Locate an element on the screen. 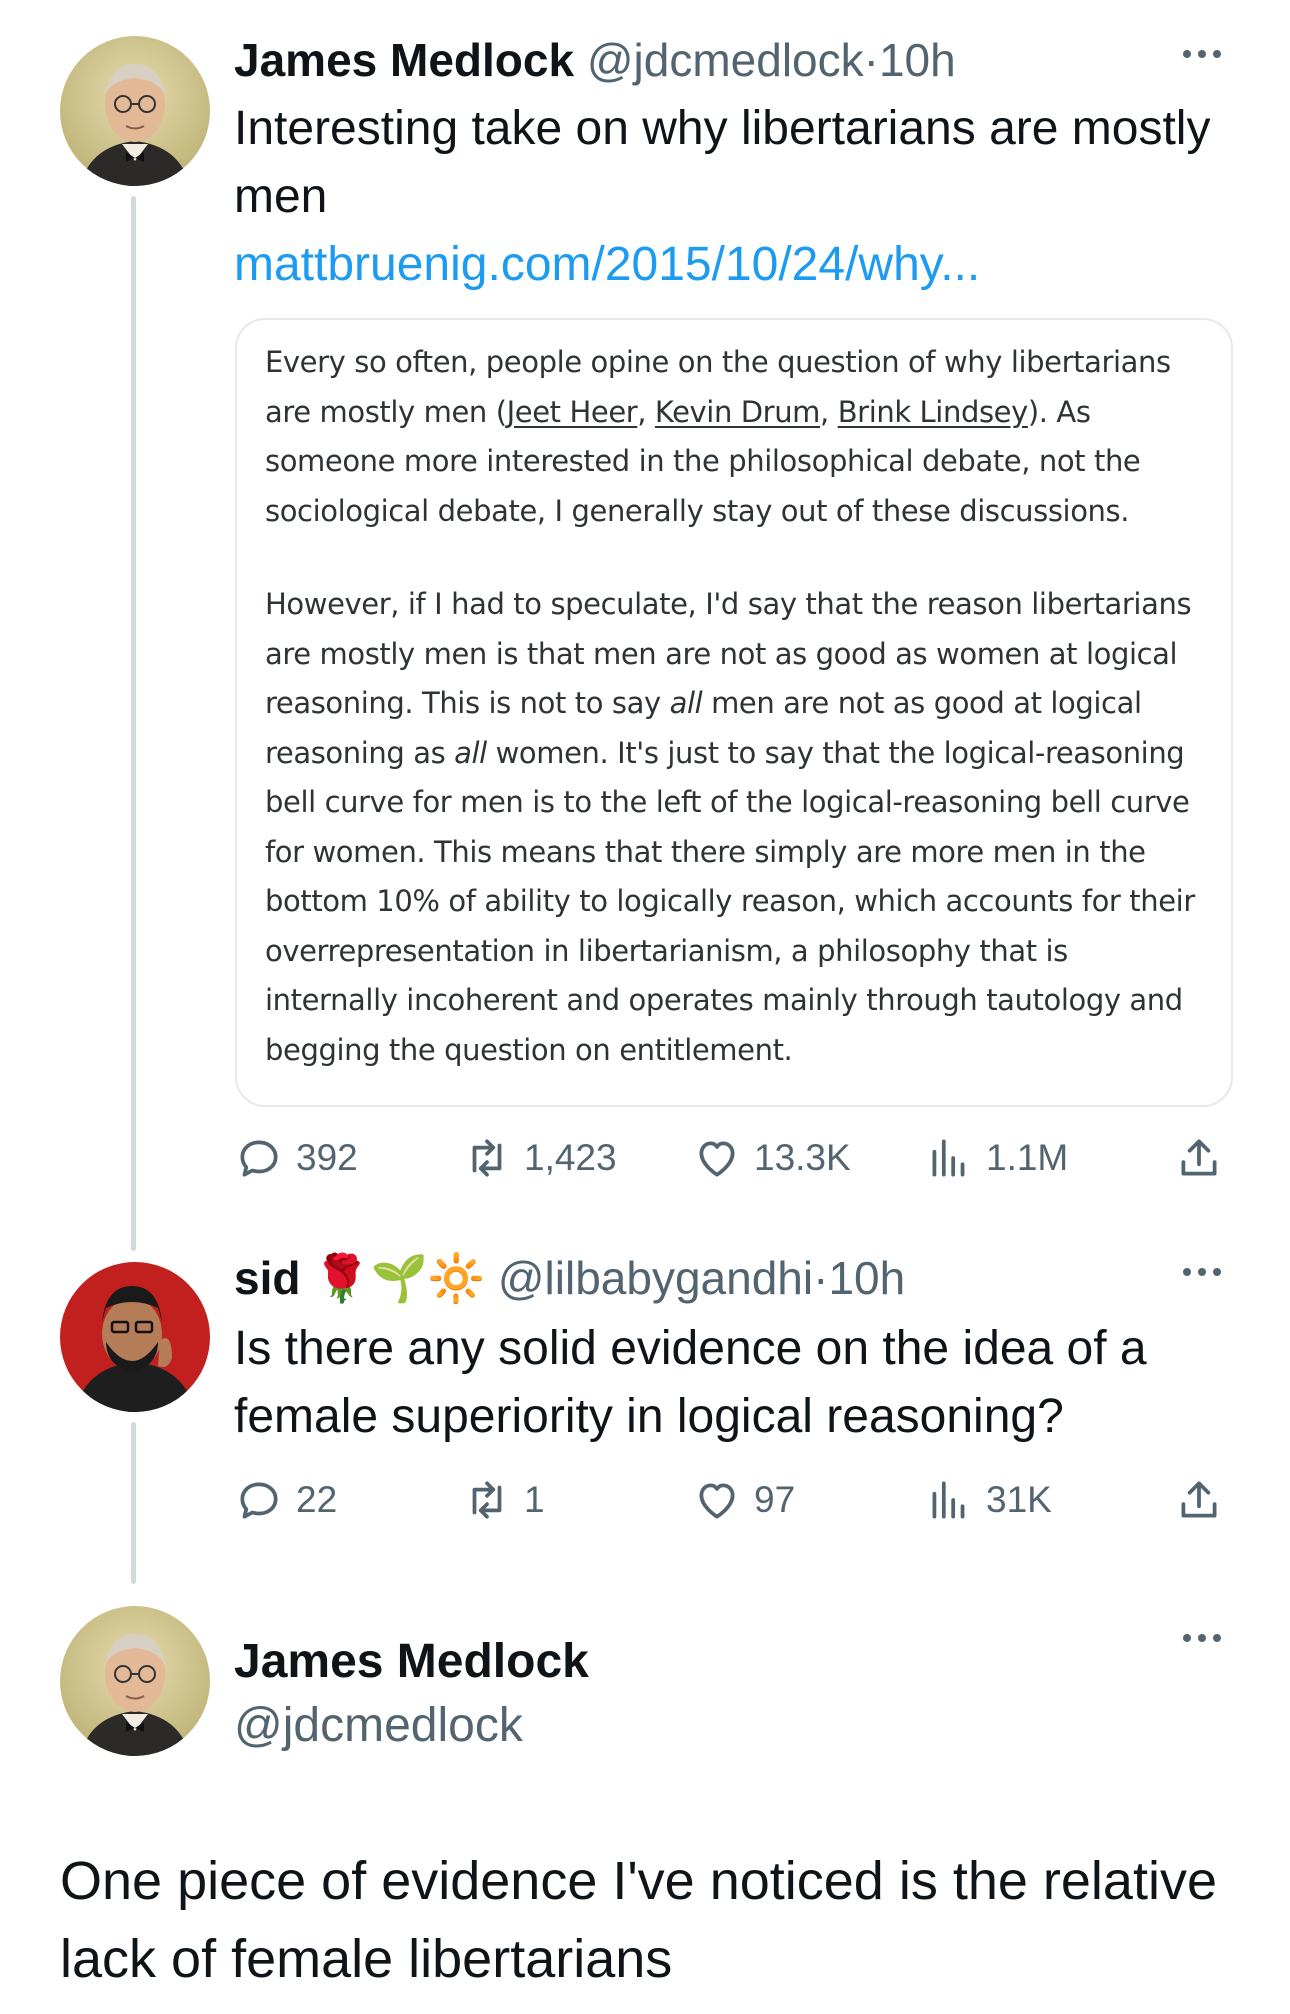 The image size is (1290, 2014). views-button: 1.1M is located at coordinates (996, 1158).